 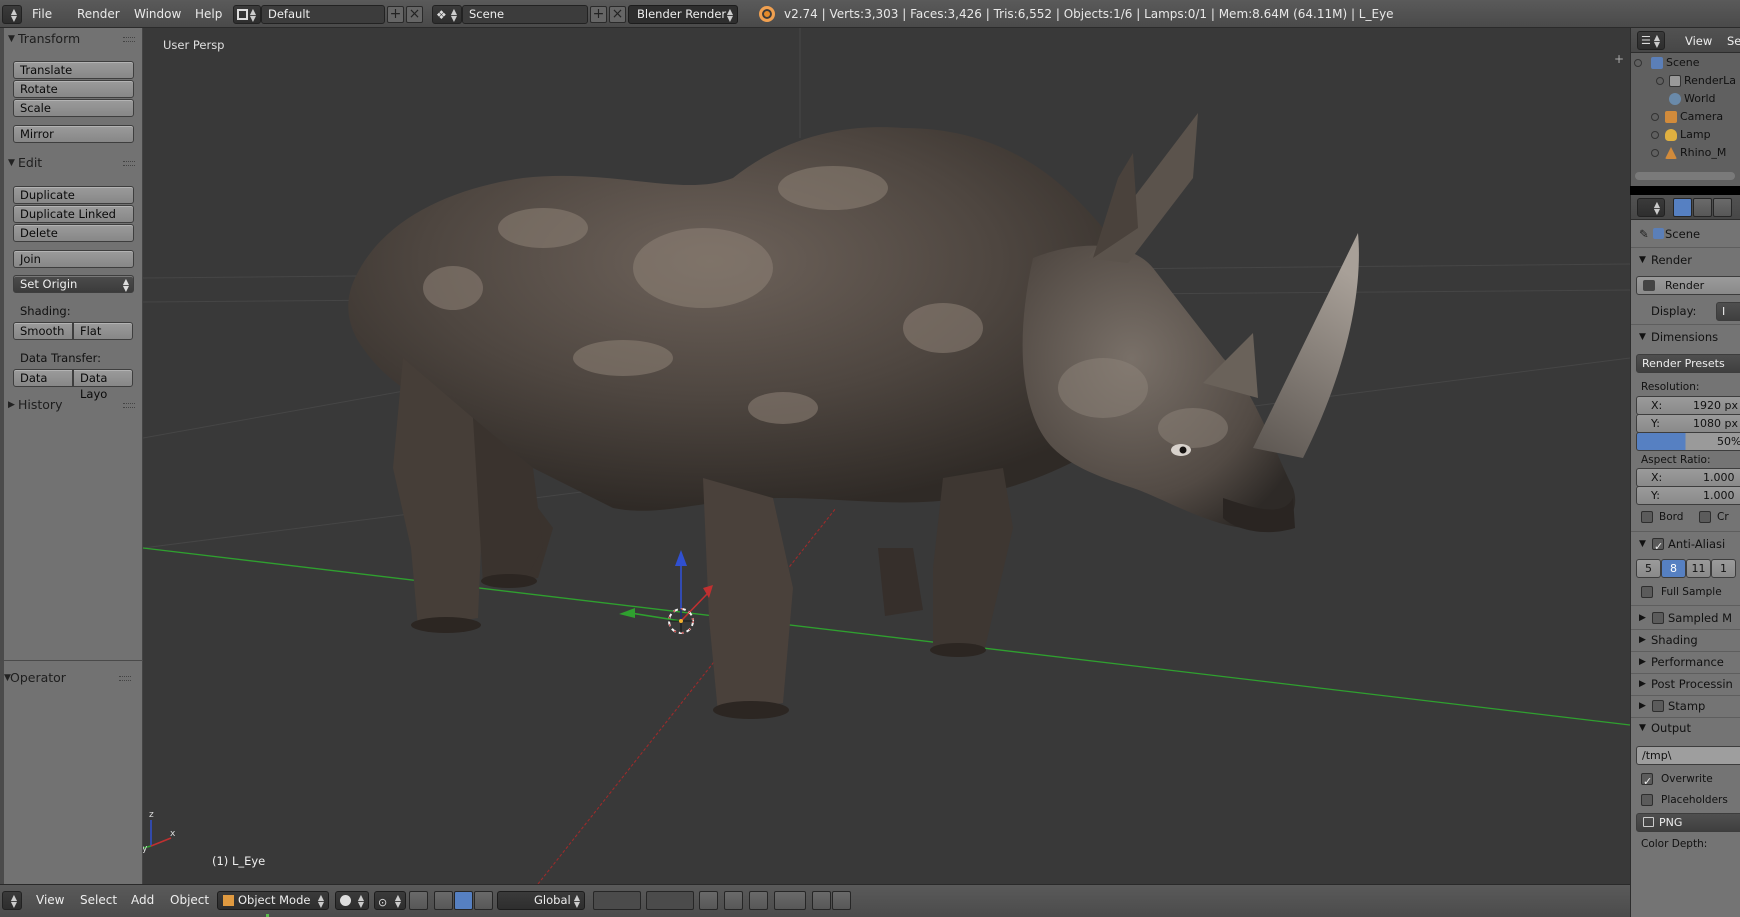 I want to click on panel-transform-header: ▼ Transform, so click(x=73, y=39).